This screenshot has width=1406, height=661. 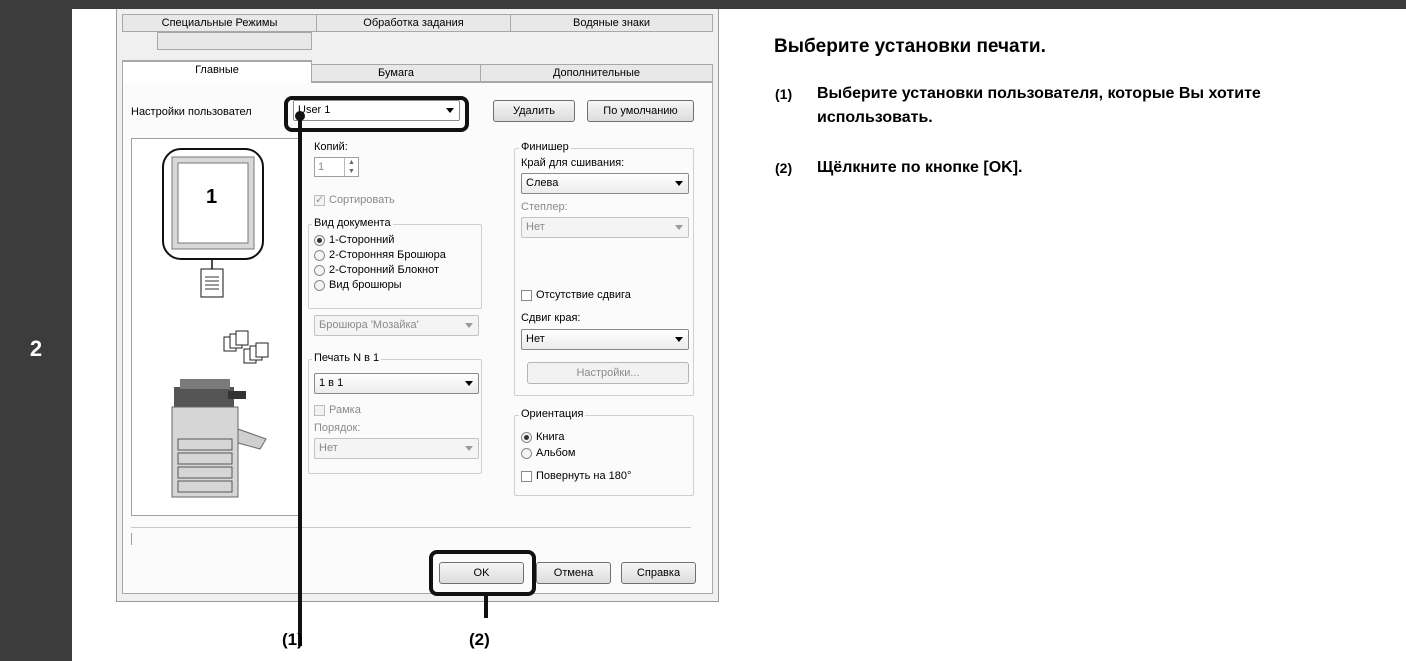 What do you see at coordinates (413, 23) in the screenshot?
I see `tab-job-handling: Обработка задания` at bounding box center [413, 23].